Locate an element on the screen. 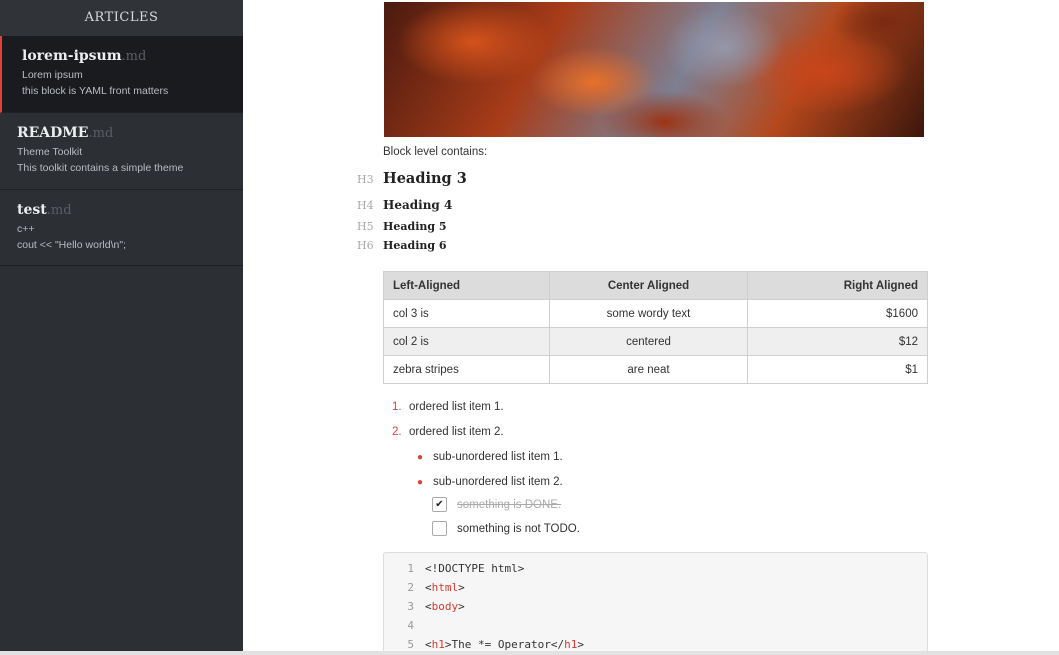  heading-5: H5 Heading 5 is located at coordinates (402, 226).